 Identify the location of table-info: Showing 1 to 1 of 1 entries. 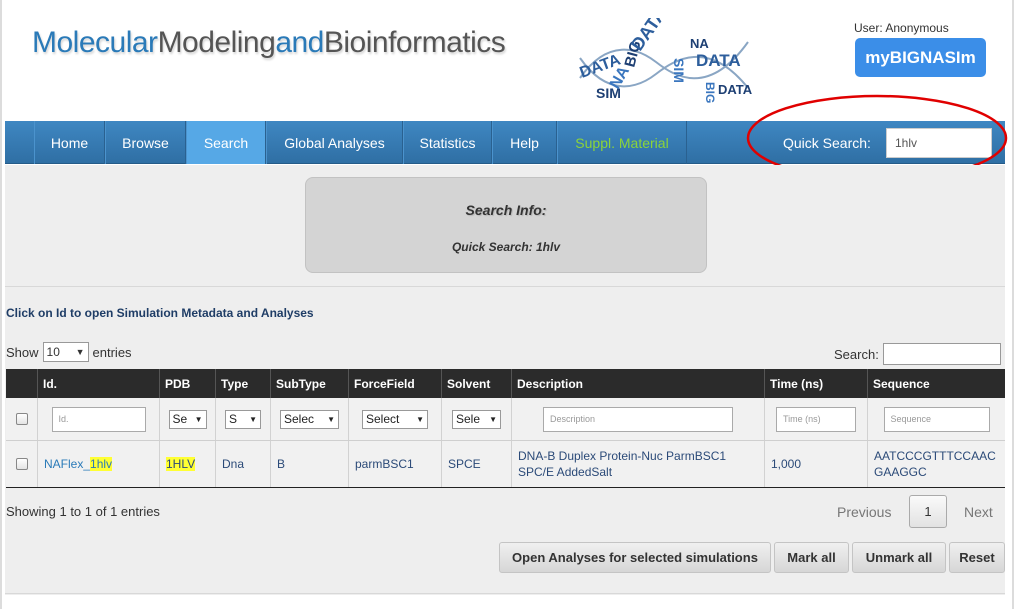
(83, 511).